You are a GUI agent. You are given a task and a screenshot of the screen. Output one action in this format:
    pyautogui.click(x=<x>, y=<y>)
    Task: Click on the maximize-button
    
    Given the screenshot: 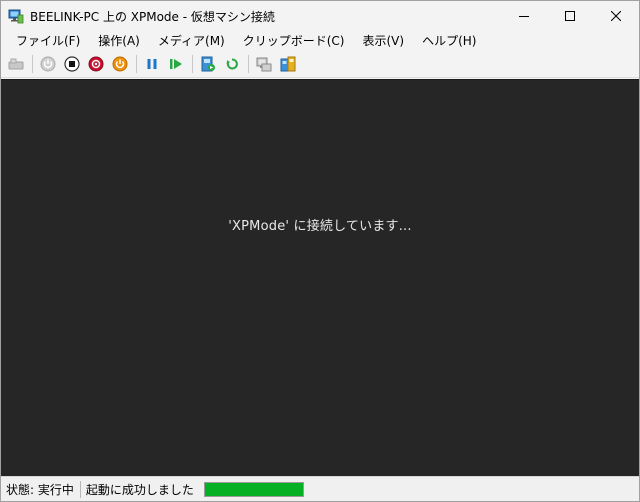 What is the action you would take?
    pyautogui.click(x=570, y=16)
    